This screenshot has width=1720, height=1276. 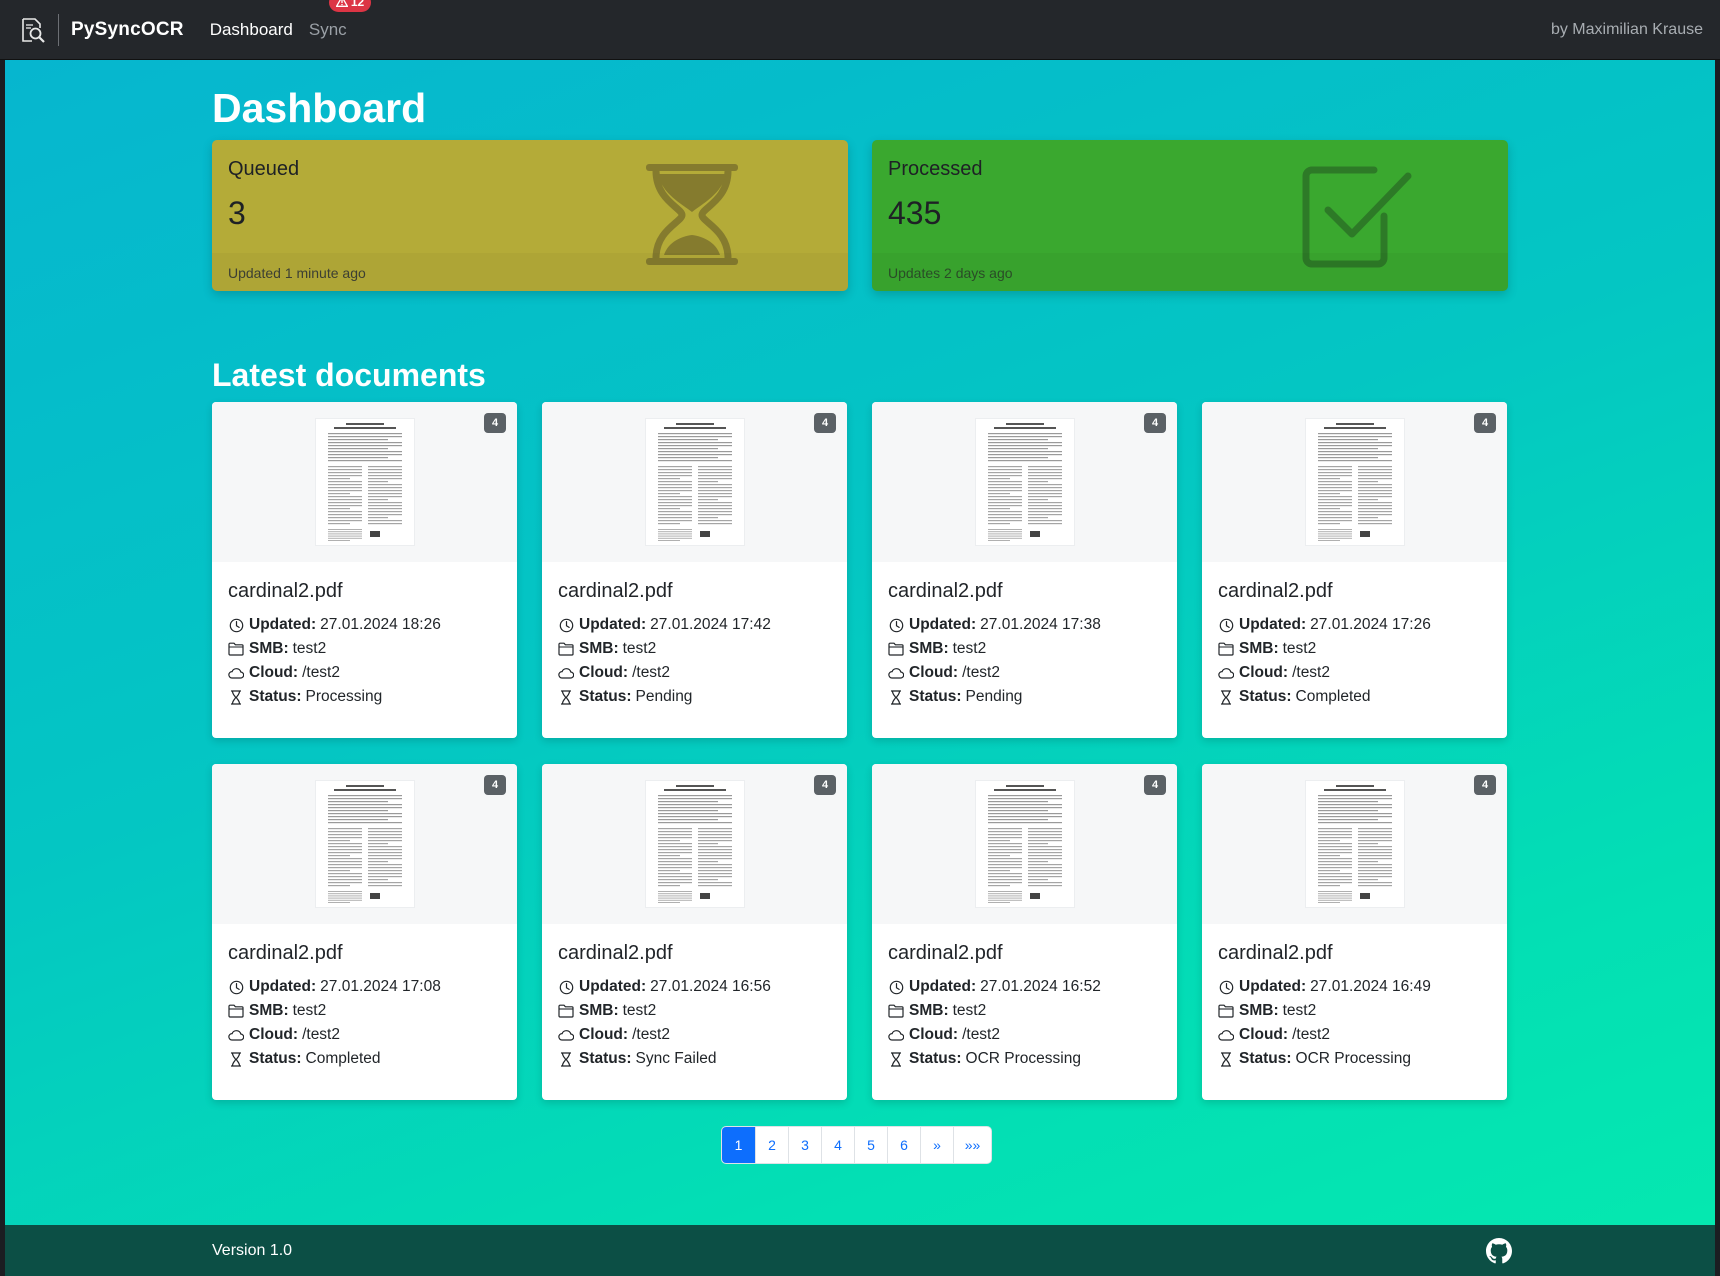 I want to click on clock-icon, so click(x=566, y=625).